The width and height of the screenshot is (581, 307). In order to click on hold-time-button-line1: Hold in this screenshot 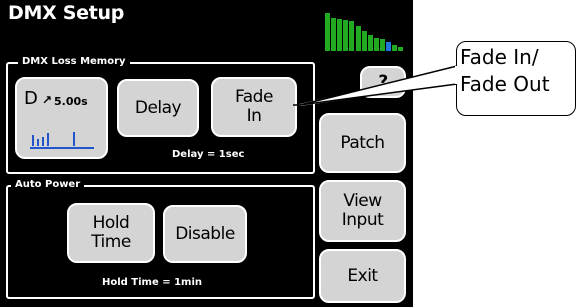, I will do `click(111, 223)`.